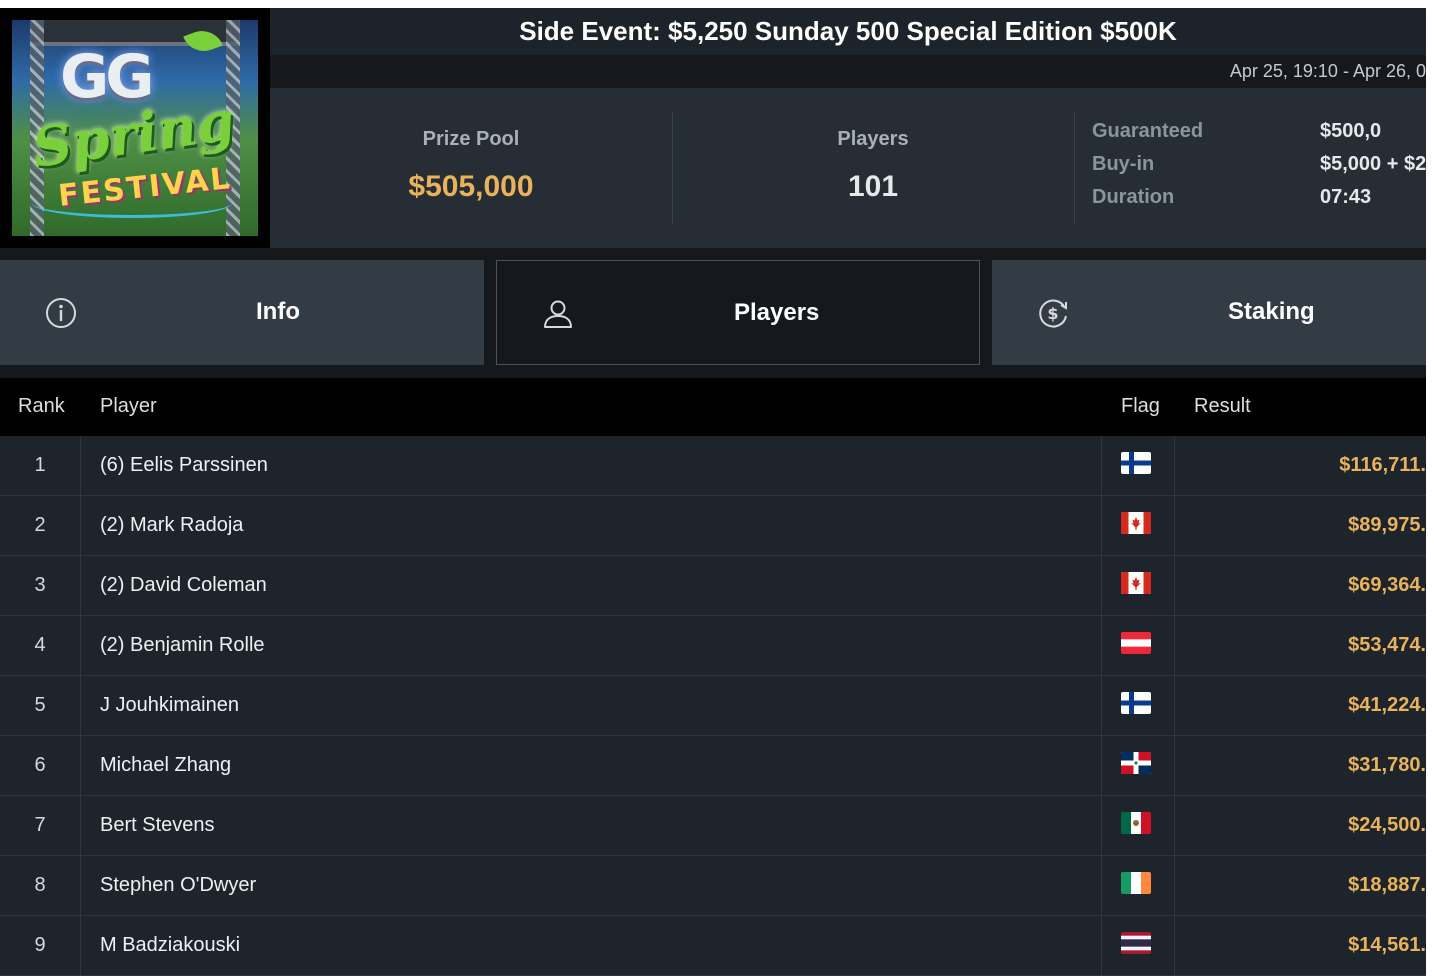 This screenshot has height=976, width=1434. Describe the element at coordinates (1123, 164) in the screenshot. I see `detail-label: Buy-in` at that location.